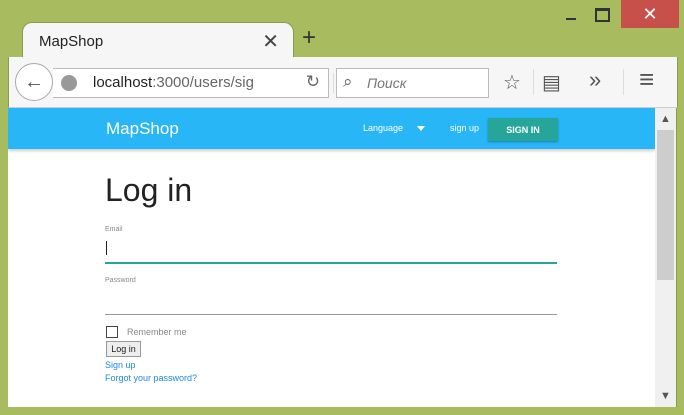 The width and height of the screenshot is (684, 415). Describe the element at coordinates (383, 128) in the screenshot. I see `language-dropdown: Language` at that location.